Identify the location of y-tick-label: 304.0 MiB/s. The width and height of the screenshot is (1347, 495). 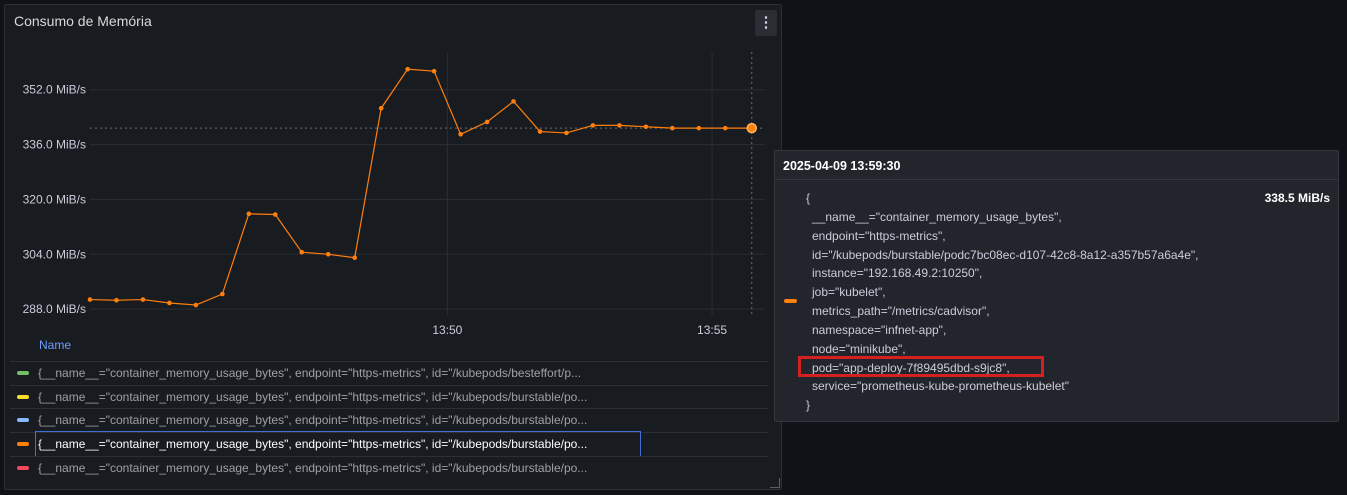
(54, 254).